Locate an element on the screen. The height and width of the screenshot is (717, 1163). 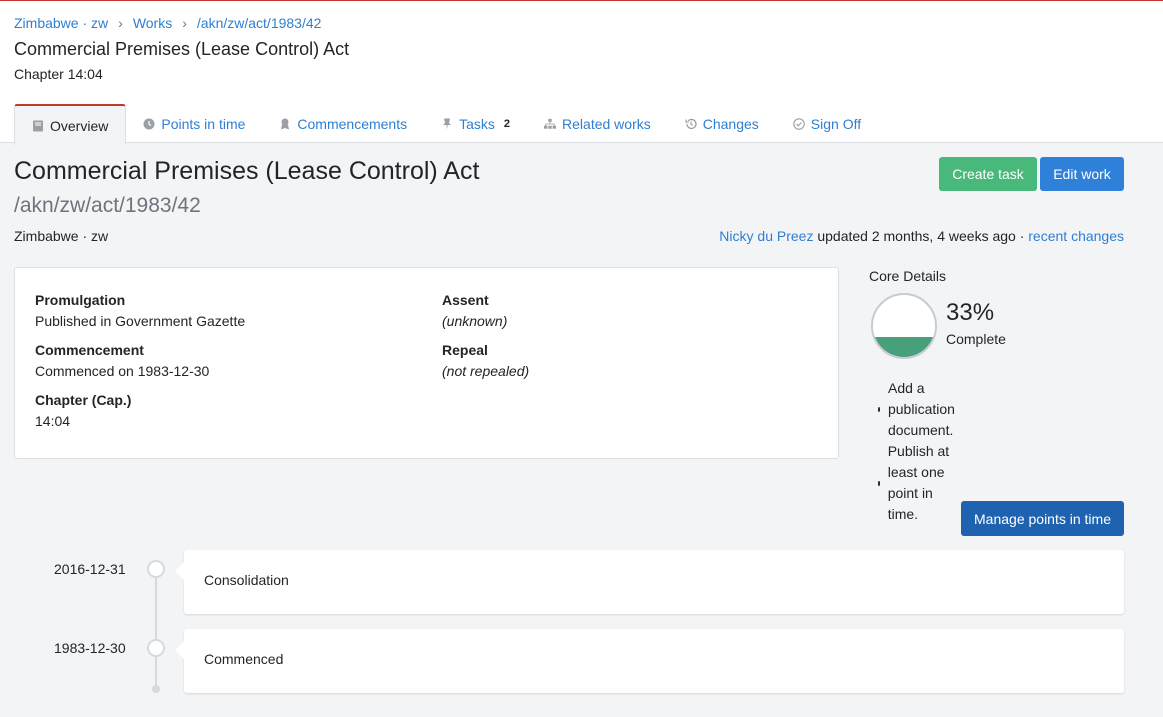
tab-label: Related works is located at coordinates (606, 124).